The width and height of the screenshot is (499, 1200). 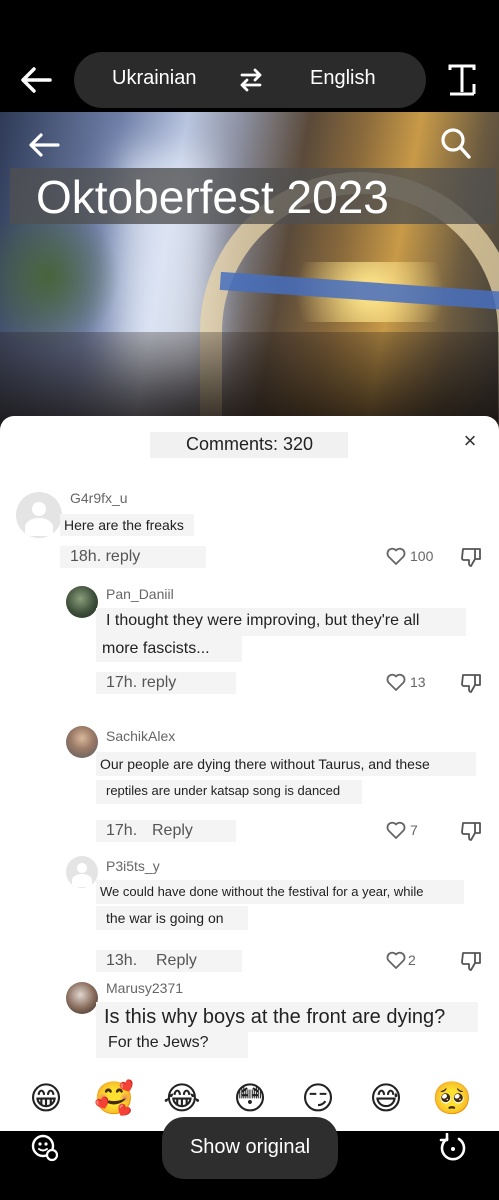 I want to click on emoji-tears-of-joy: 😂, so click(x=182, y=1098).